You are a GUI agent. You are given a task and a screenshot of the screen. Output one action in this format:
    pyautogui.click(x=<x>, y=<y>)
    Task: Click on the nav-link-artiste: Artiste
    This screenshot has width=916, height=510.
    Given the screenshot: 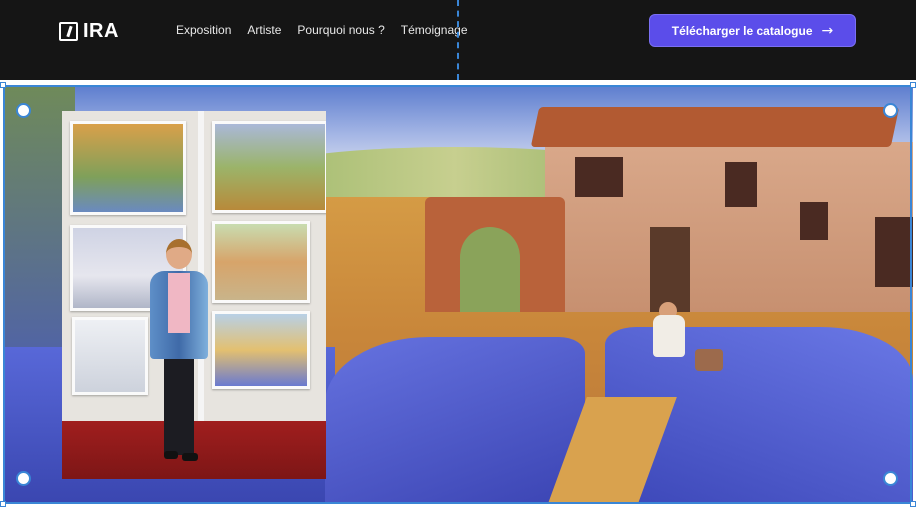 What is the action you would take?
    pyautogui.click(x=264, y=30)
    